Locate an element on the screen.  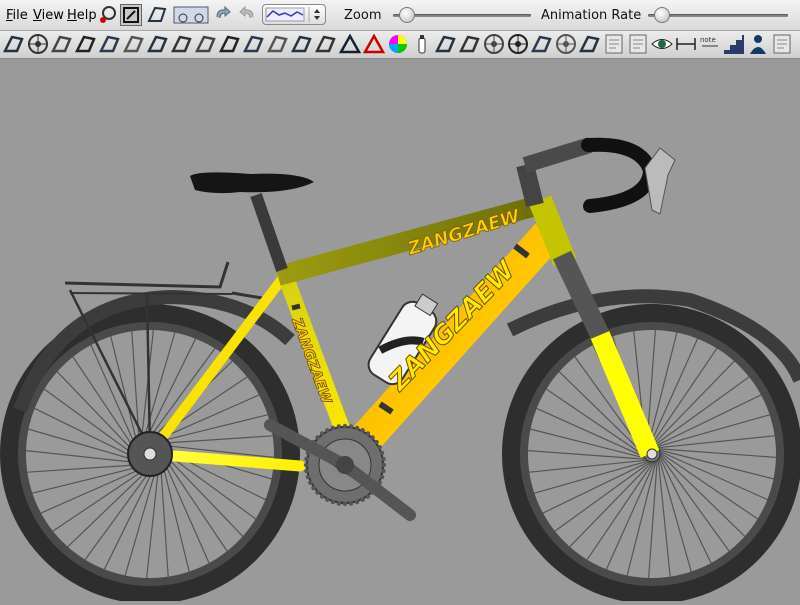
rider-icon is located at coordinates (302, 44).